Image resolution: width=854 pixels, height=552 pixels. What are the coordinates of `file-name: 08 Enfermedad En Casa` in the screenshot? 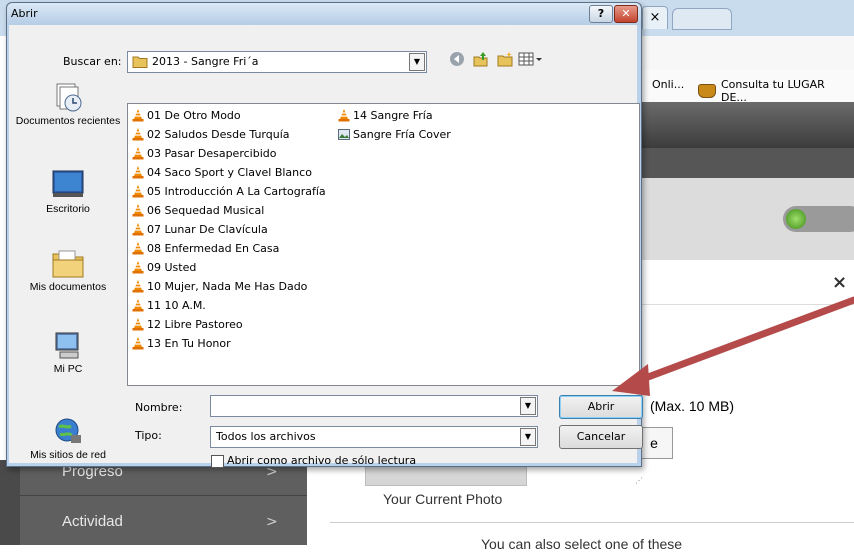 It's located at (213, 248).